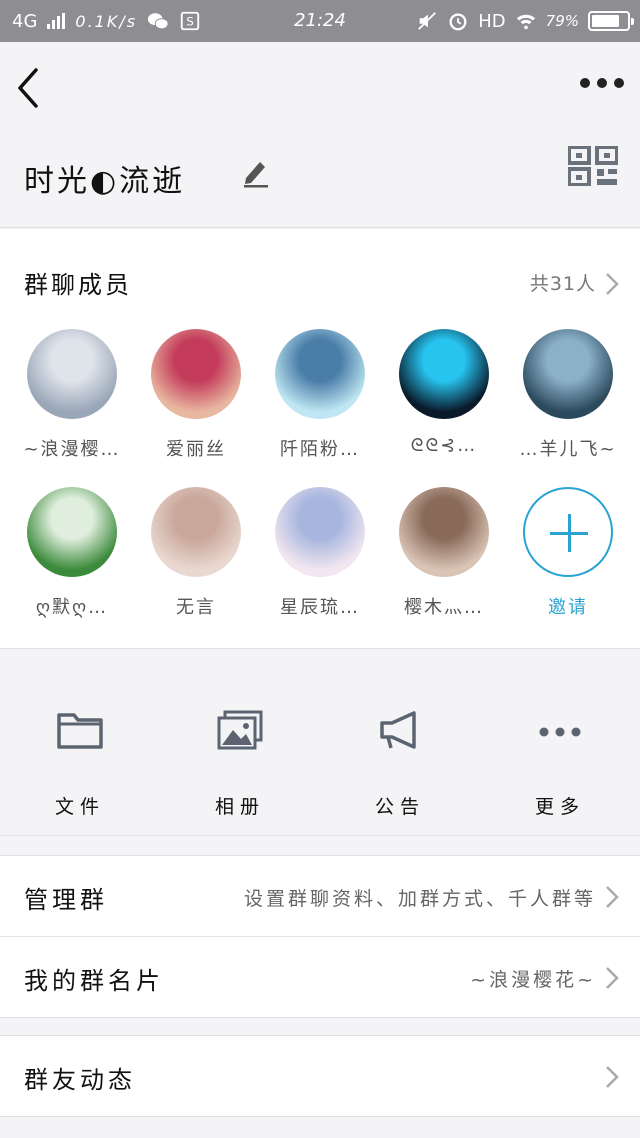  Describe the element at coordinates (29, 88) in the screenshot. I see `back-arrow-icon` at that location.